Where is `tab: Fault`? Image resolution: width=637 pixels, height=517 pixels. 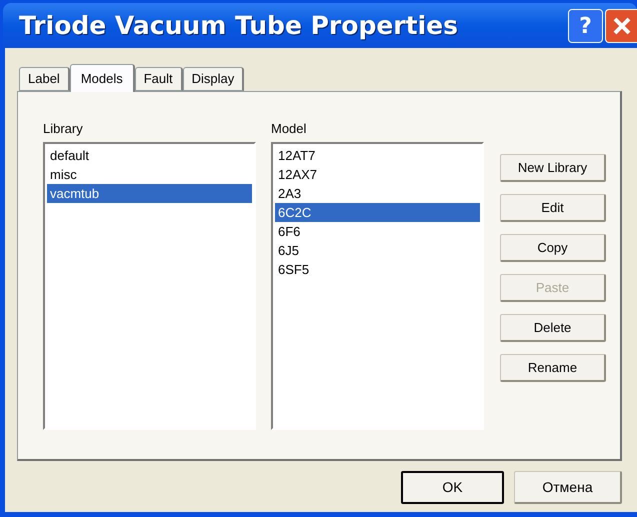 tab: Fault is located at coordinates (158, 79).